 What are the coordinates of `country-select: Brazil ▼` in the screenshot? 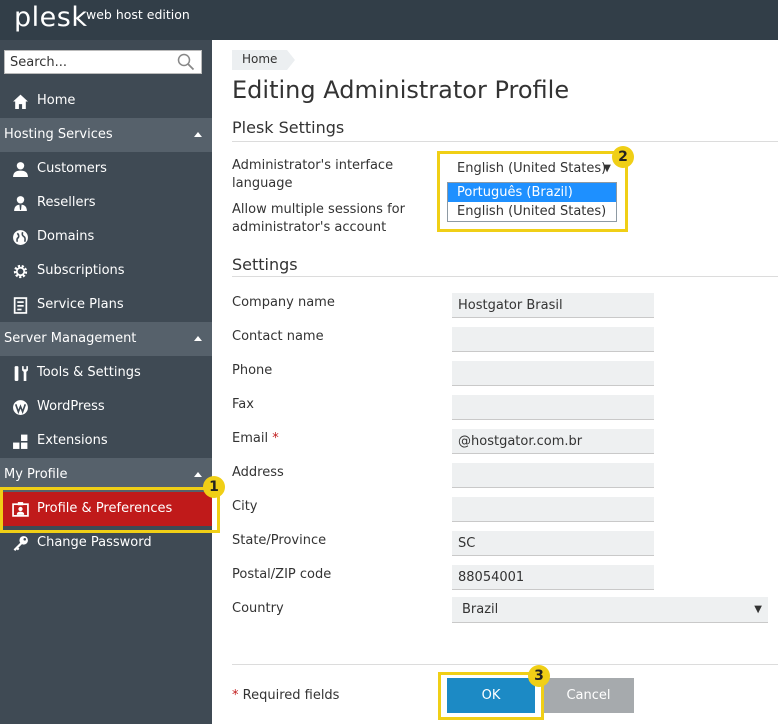 It's located at (610, 610).